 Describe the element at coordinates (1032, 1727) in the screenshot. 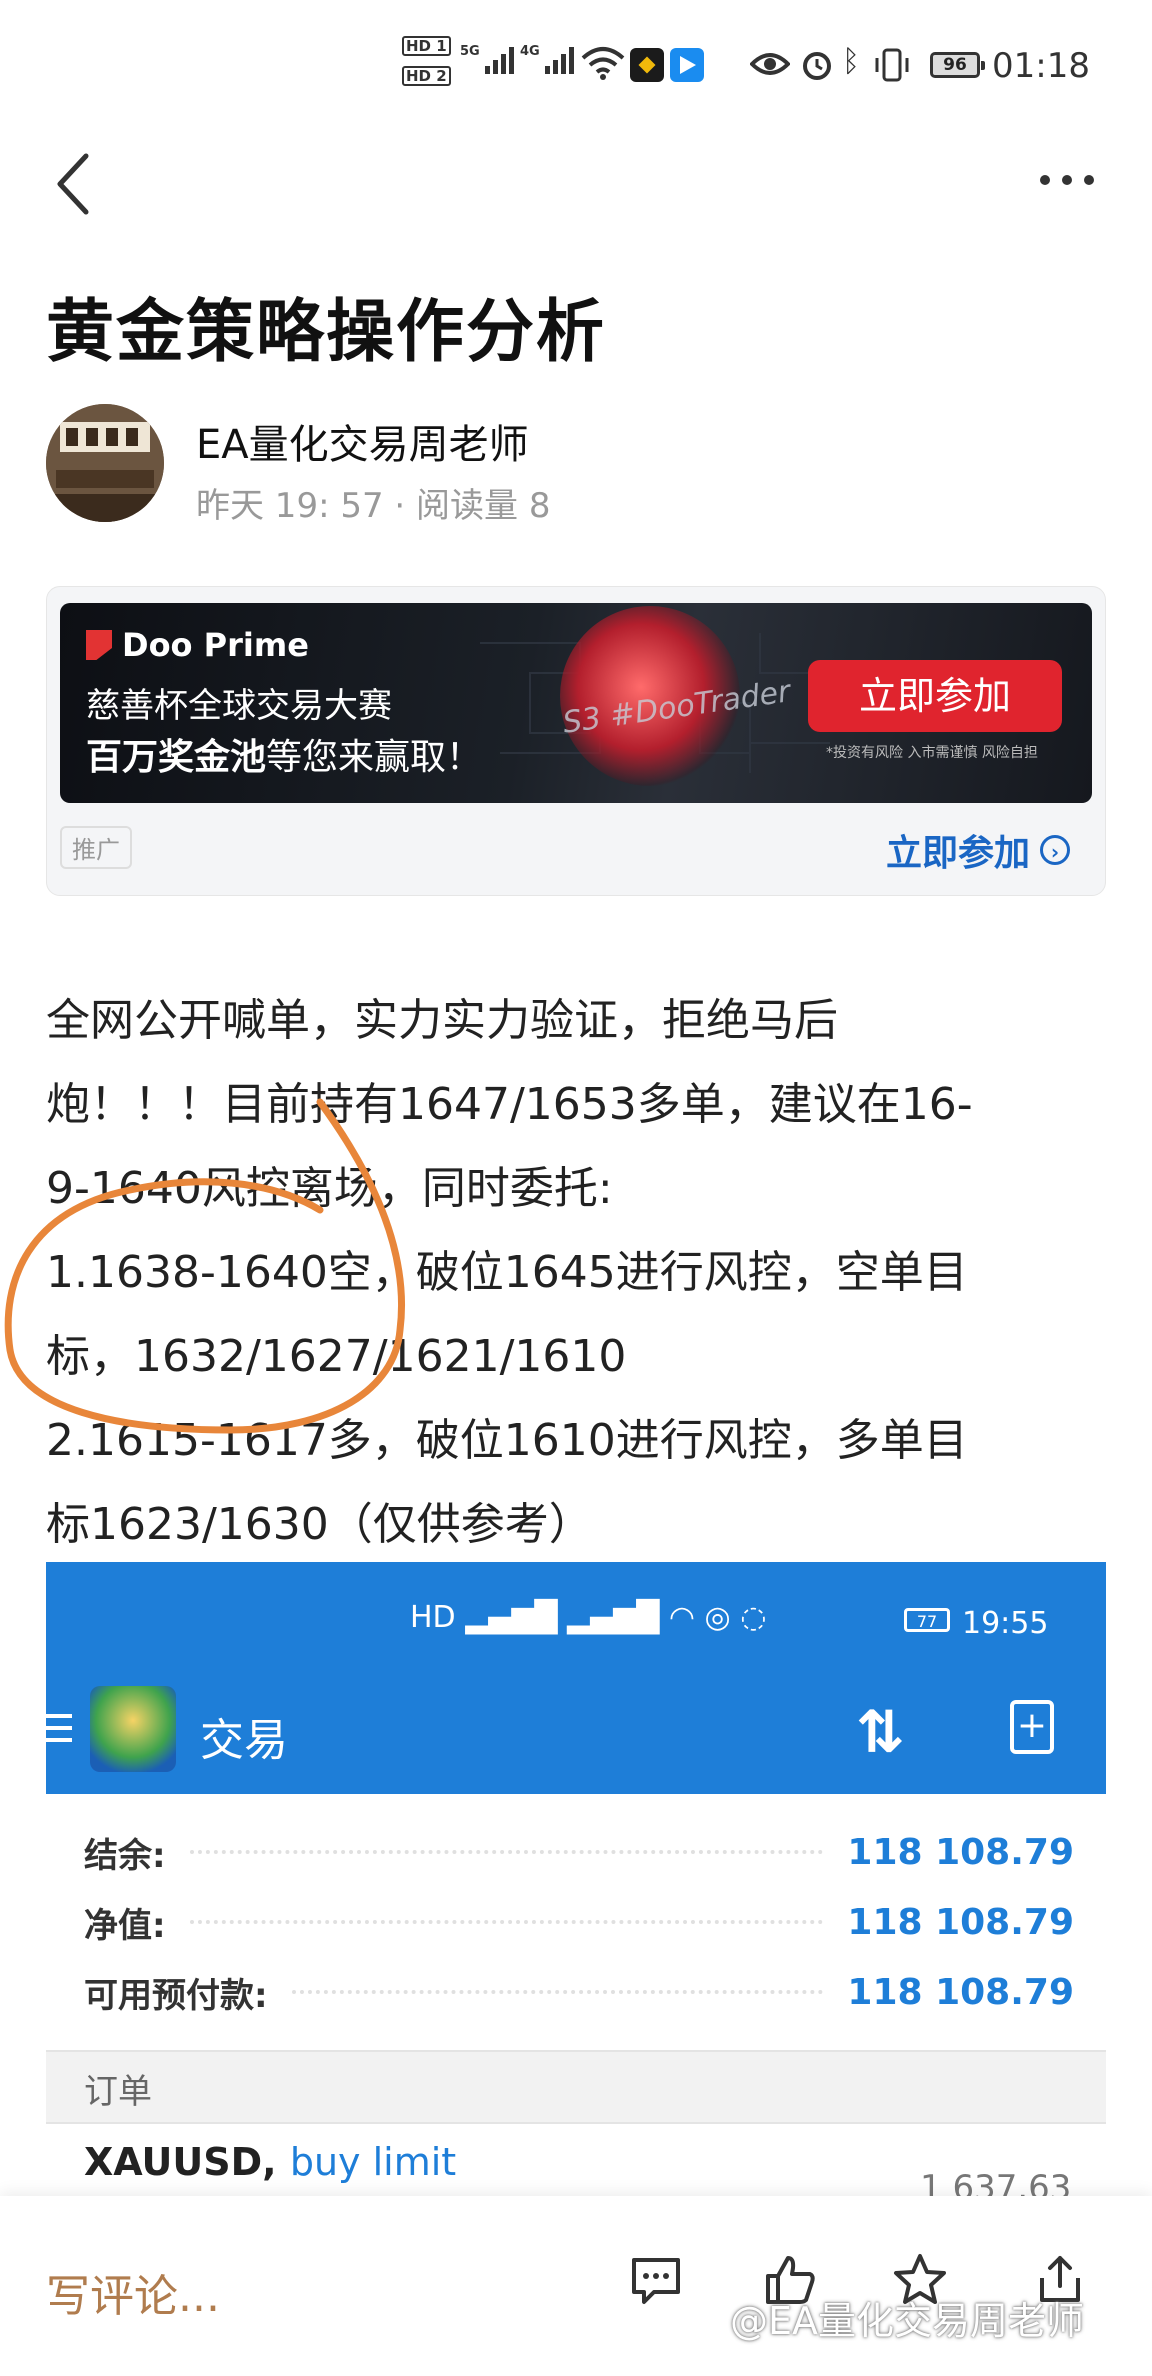

I see `new-order-icon: +` at that location.